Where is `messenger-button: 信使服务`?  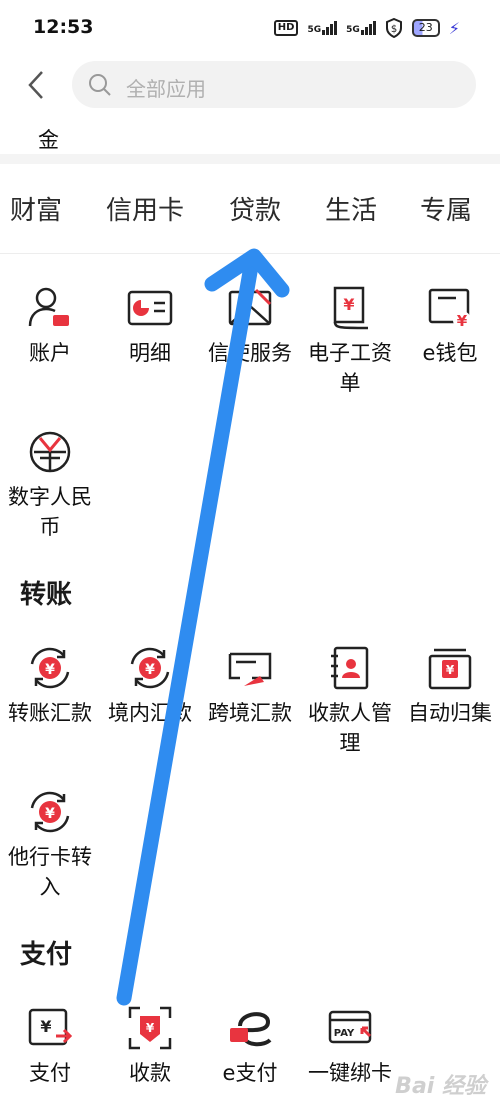 messenger-button: 信使服务 is located at coordinates (250, 326).